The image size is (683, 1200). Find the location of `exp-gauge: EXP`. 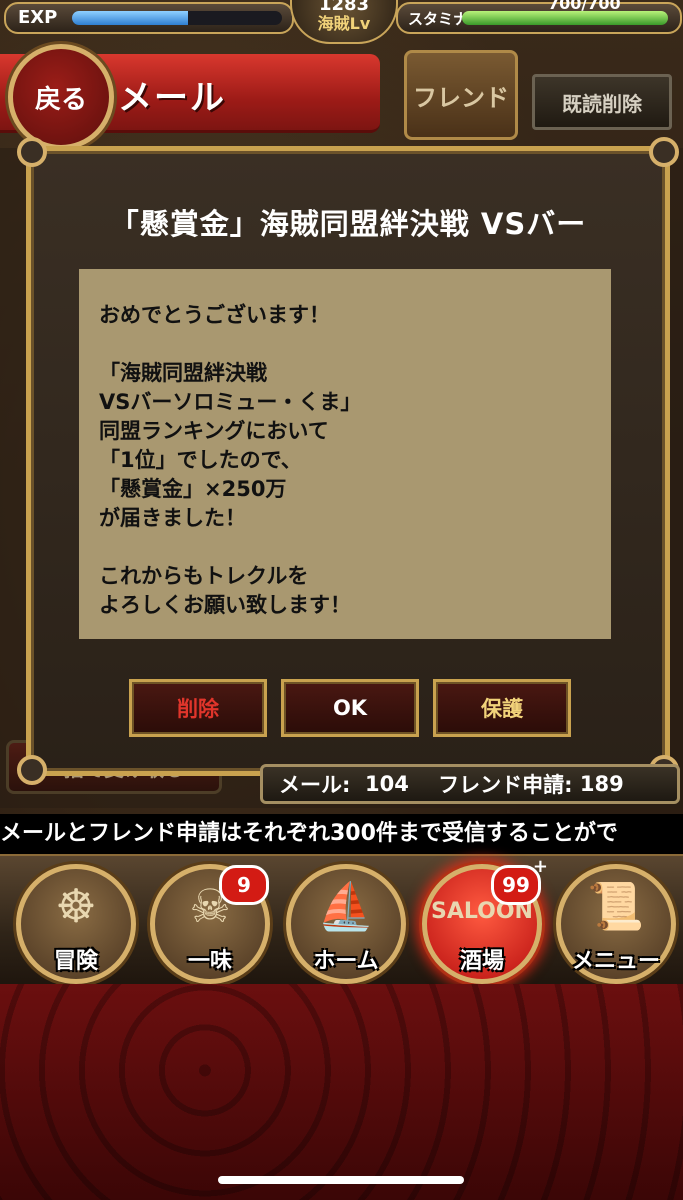

exp-gauge: EXP is located at coordinates (149, 18).